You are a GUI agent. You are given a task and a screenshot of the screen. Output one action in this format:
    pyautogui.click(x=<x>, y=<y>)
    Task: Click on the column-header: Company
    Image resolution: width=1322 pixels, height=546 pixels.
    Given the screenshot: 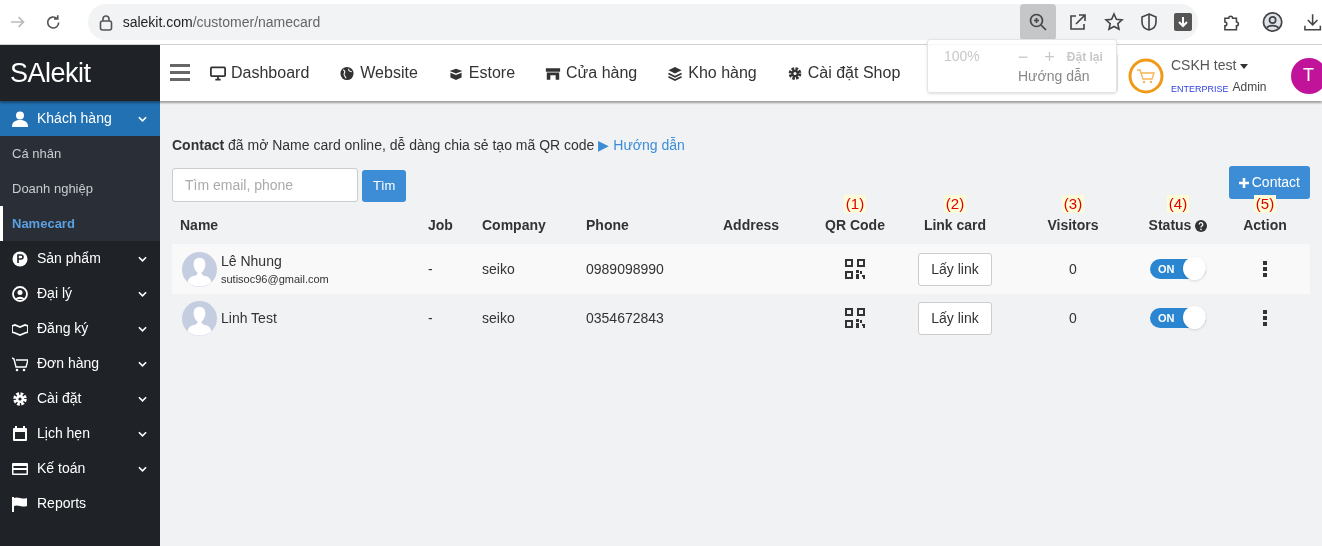 What is the action you would take?
    pyautogui.click(x=514, y=225)
    